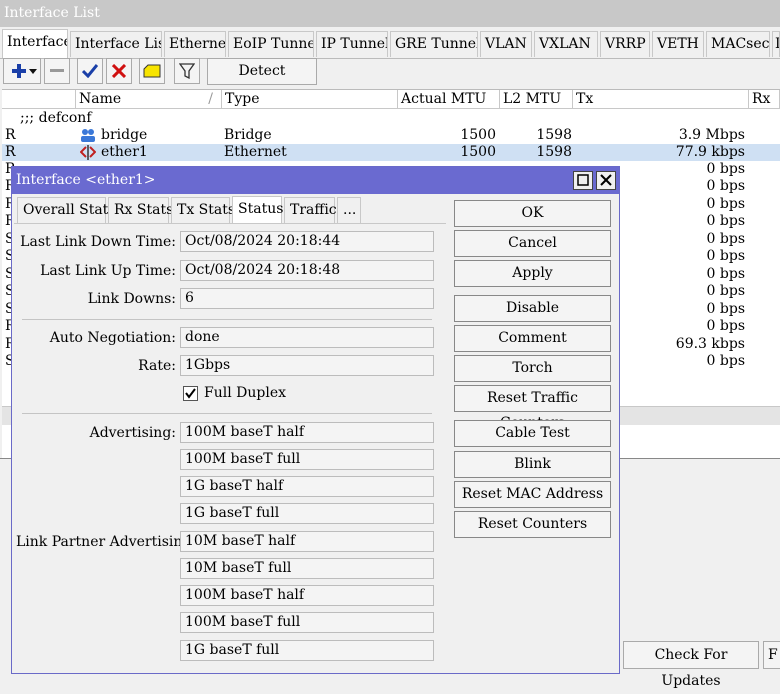 The image size is (780, 694). Describe the element at coordinates (112, 338) in the screenshot. I see `auto-negotiation-label: Auto Negotiation:` at that location.